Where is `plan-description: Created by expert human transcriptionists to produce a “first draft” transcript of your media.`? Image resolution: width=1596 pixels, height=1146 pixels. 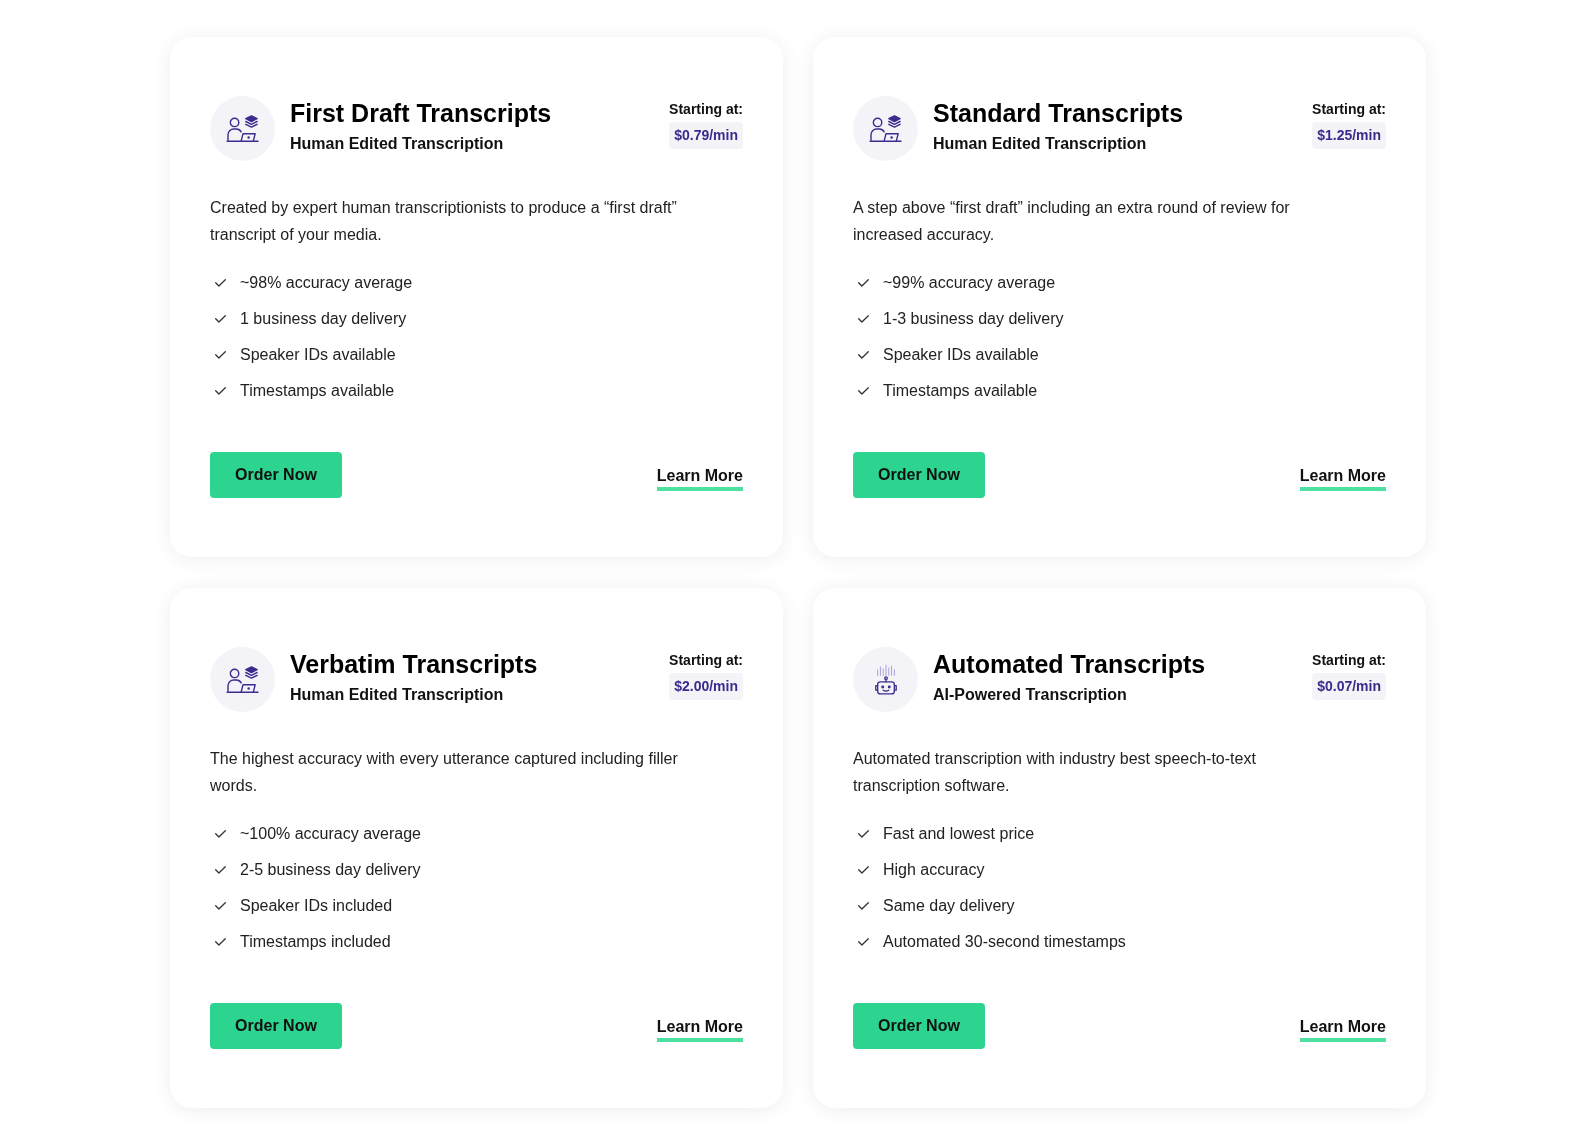 plan-description: Created by expert human transcriptionists to produce a “first draft” transcript of your media. is located at coordinates (444, 221).